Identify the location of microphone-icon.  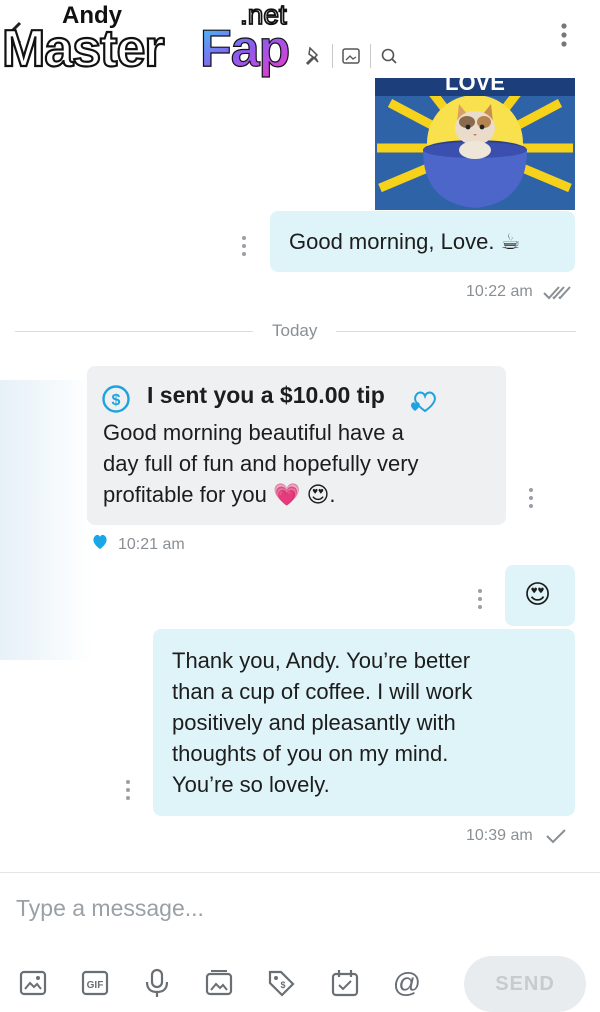
(157, 983).